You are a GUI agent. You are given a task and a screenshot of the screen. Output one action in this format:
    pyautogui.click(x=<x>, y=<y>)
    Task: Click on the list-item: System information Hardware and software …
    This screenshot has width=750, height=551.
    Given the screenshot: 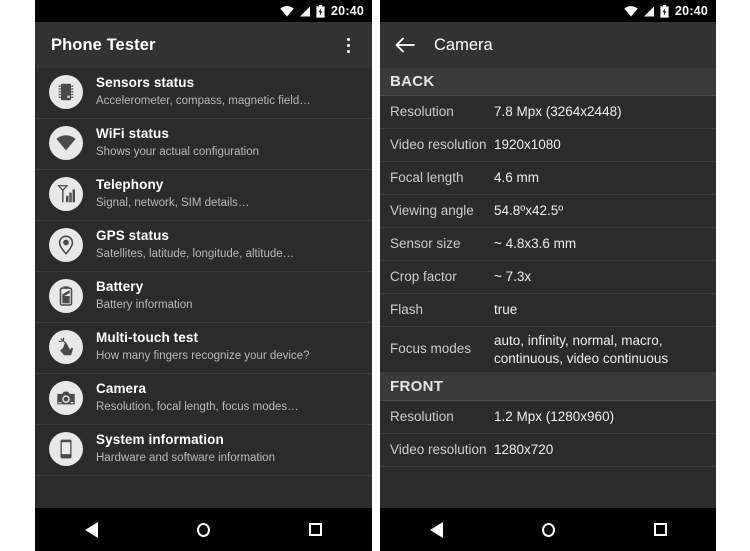 What is the action you would take?
    pyautogui.click(x=203, y=450)
    